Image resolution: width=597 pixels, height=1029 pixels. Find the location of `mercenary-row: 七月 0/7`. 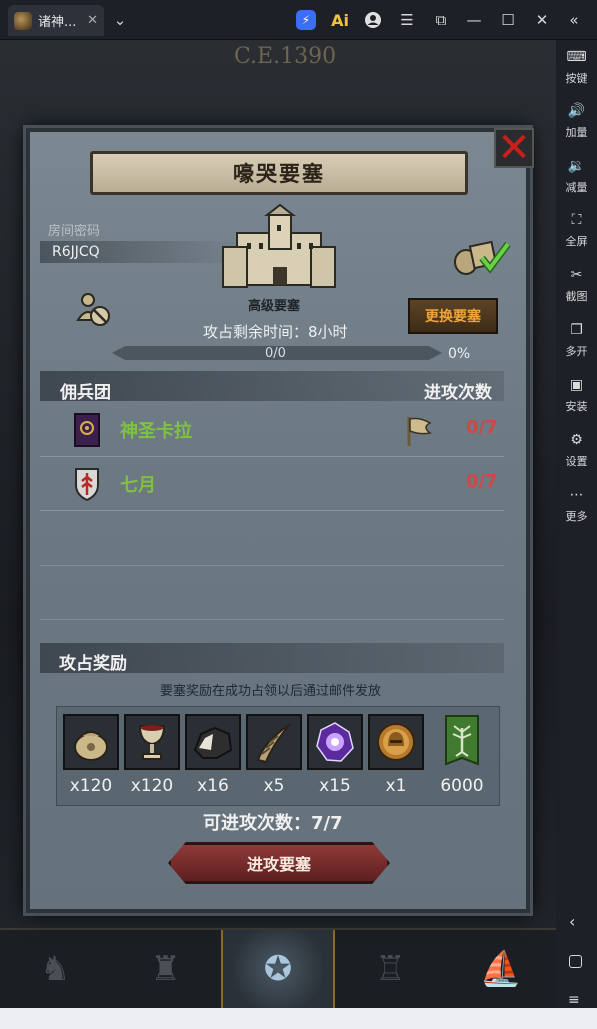

mercenary-row: 七月 0/7 is located at coordinates (272, 484).